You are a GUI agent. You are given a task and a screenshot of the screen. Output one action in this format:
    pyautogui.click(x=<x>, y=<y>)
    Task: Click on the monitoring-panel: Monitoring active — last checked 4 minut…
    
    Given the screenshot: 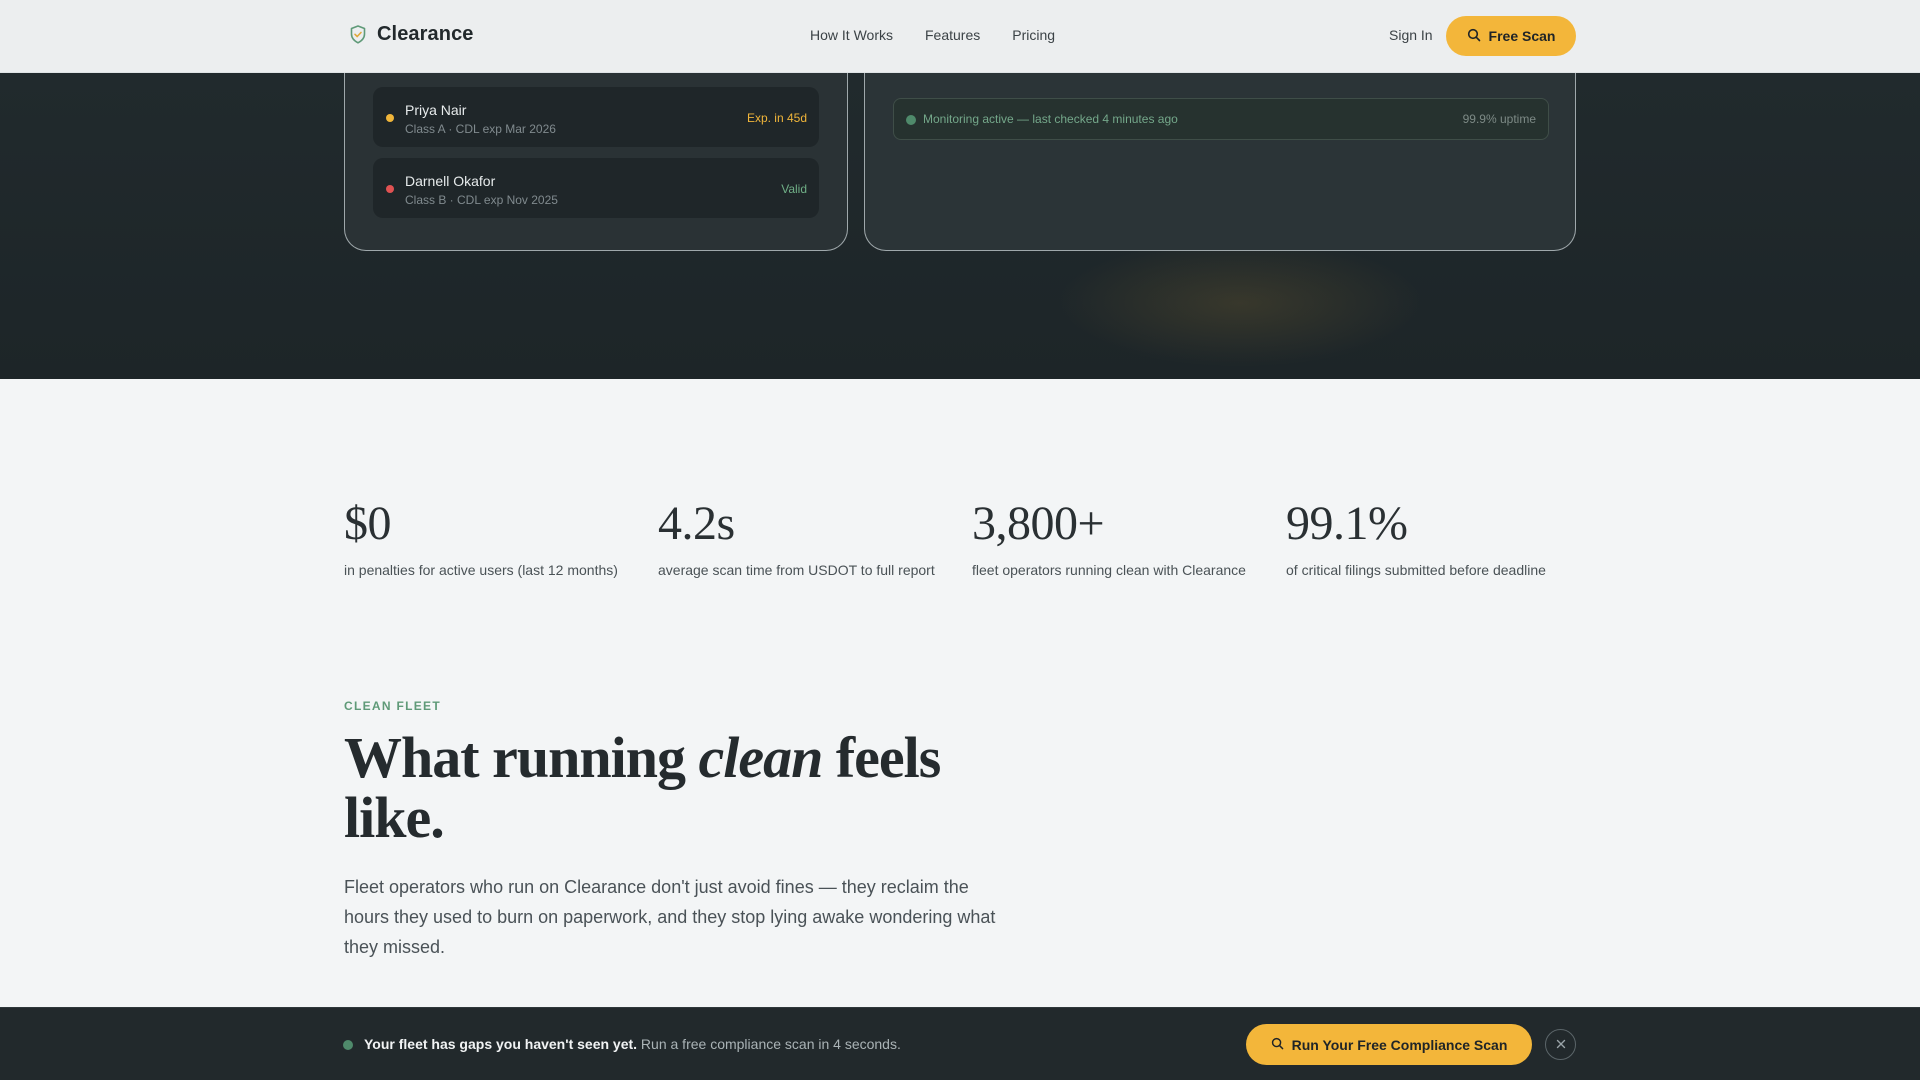 What is the action you would take?
    pyautogui.click(x=1220, y=162)
    